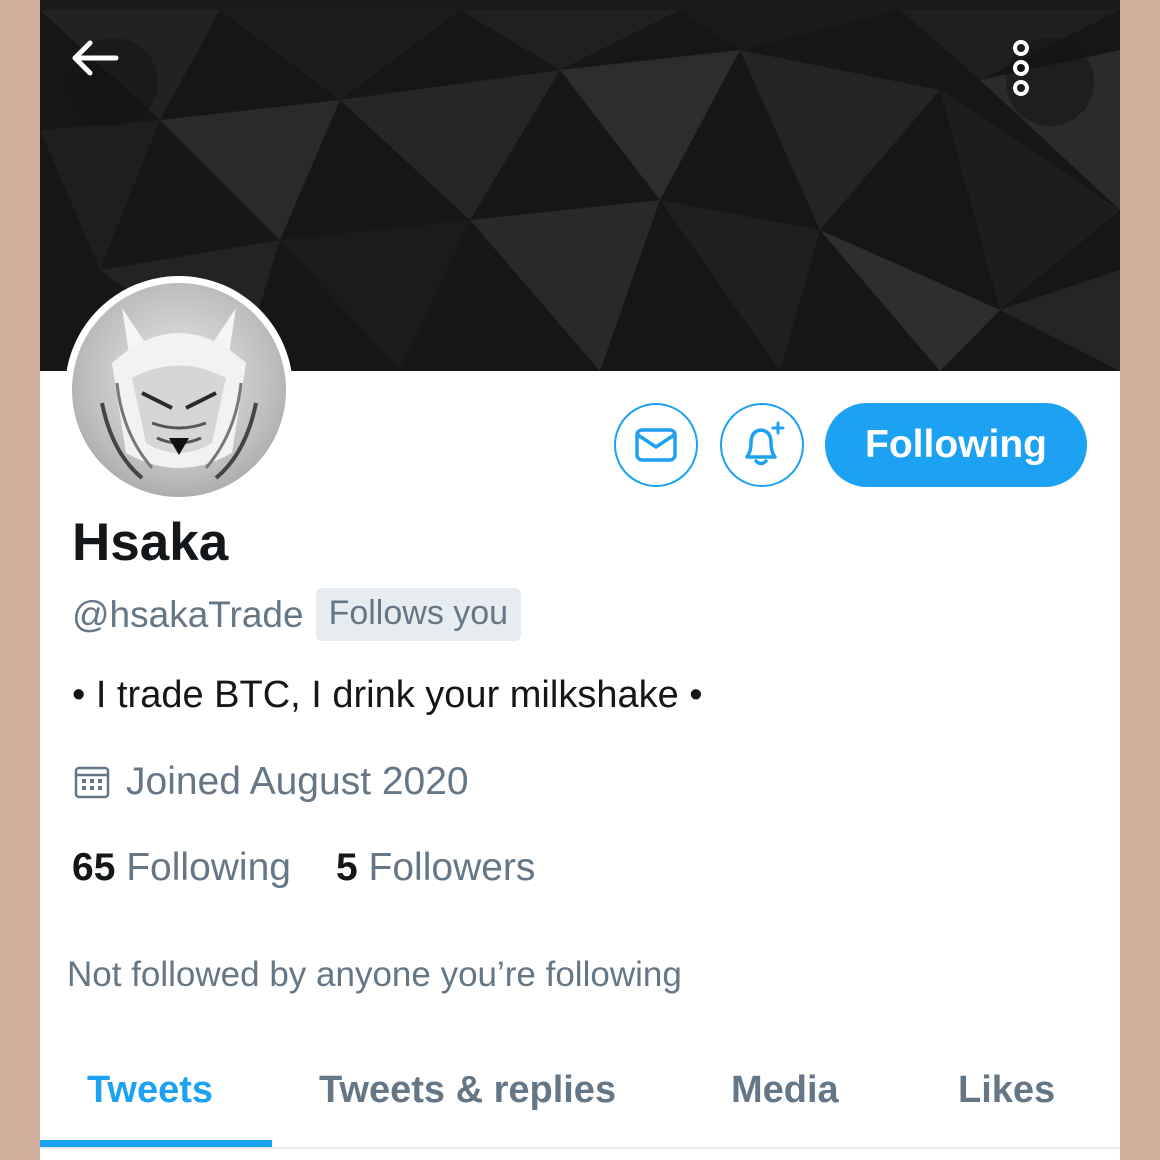 Image resolution: width=1160 pixels, height=1160 pixels. Describe the element at coordinates (346, 867) in the screenshot. I see `followers-count: 5` at that location.